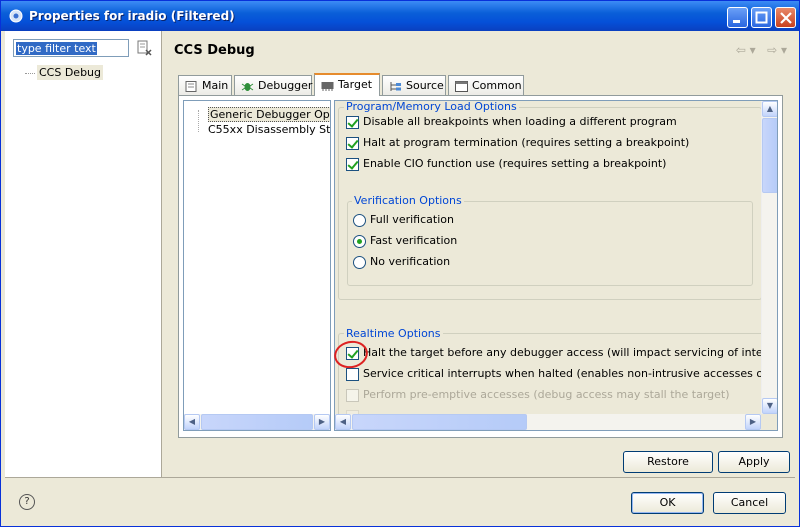 Image resolution: width=800 pixels, height=527 pixels. What do you see at coordinates (408, 200) in the screenshot?
I see `verification-legend: Verification Options` at bounding box center [408, 200].